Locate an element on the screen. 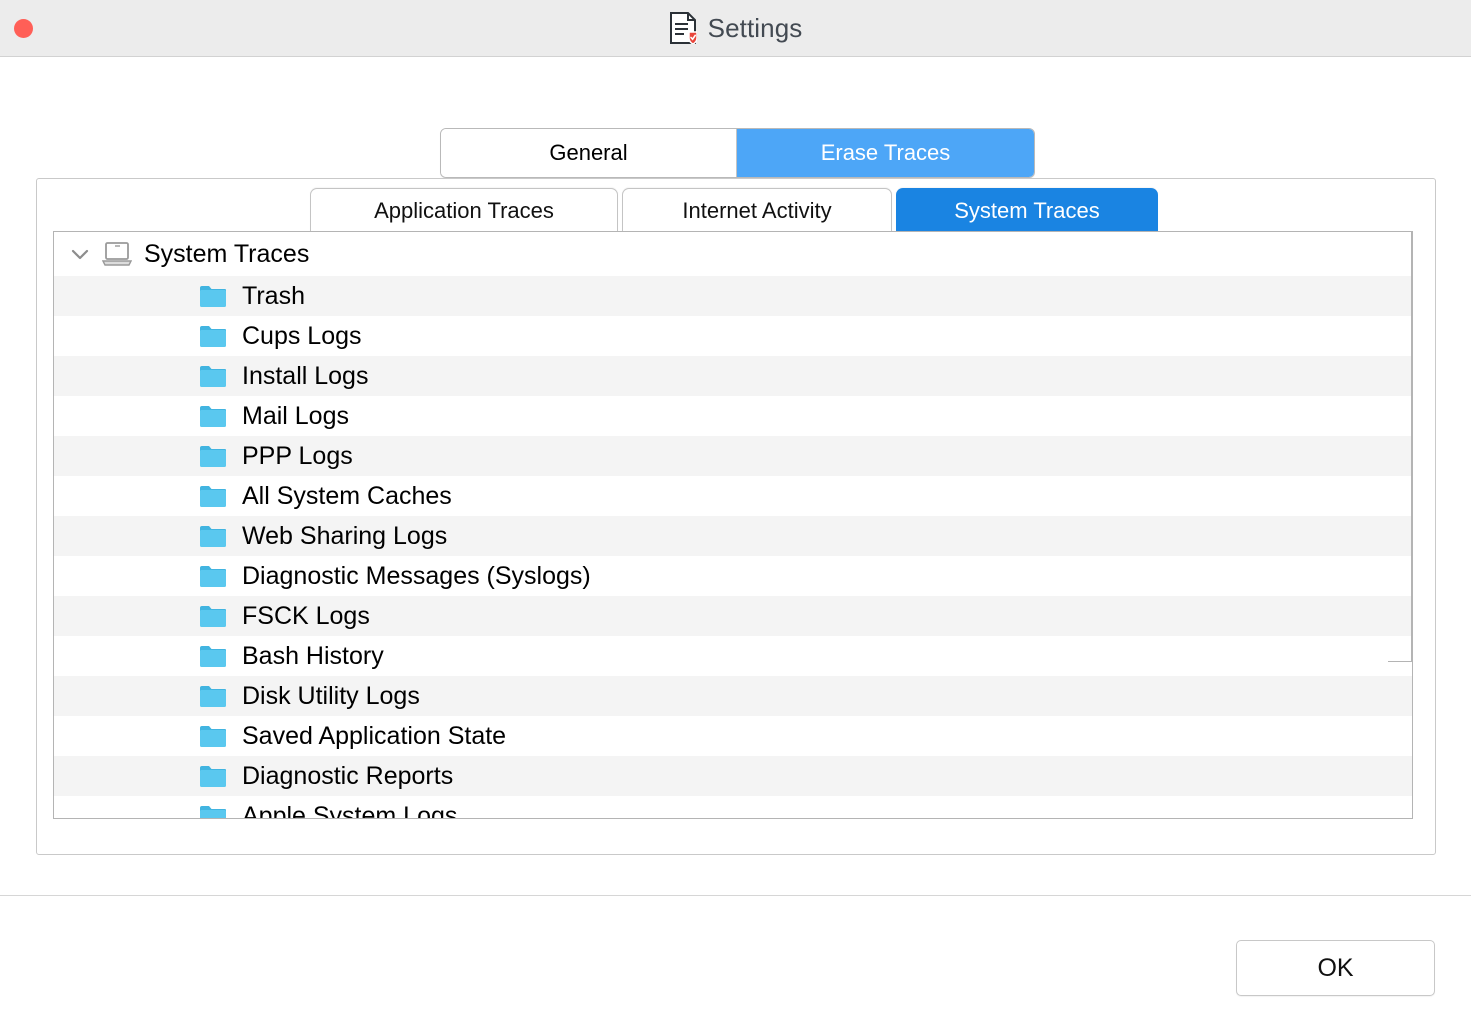 The image size is (1471, 1036). tree-item-content: Apple System Logs is located at coordinates (719, 807).